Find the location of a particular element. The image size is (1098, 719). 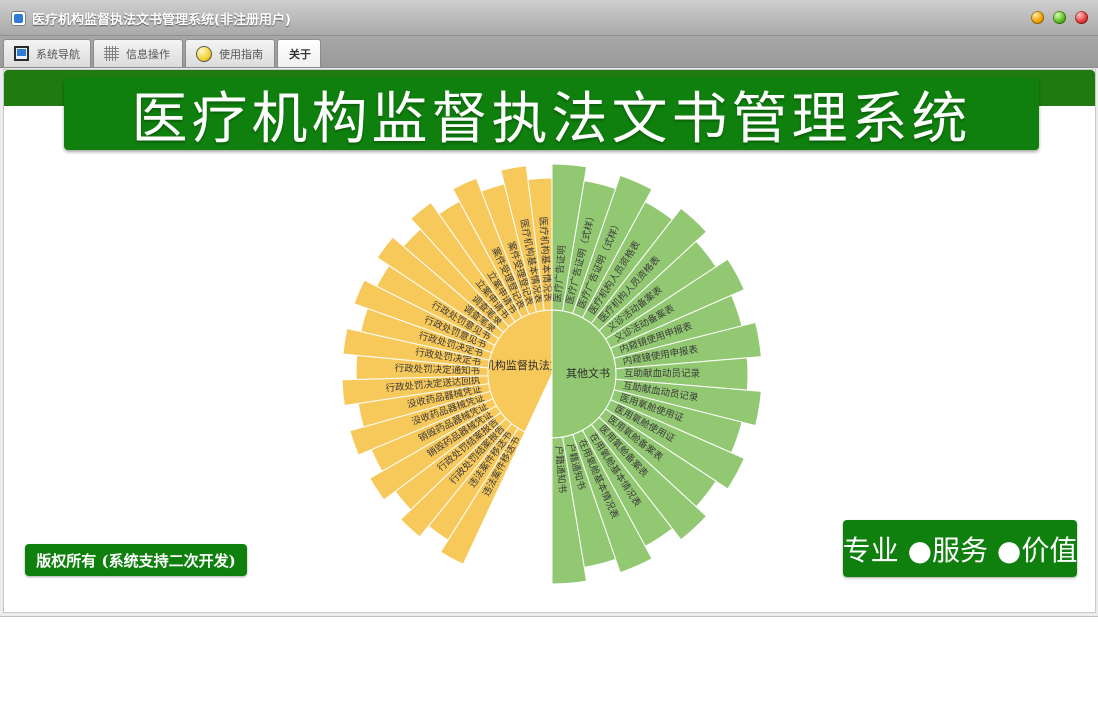

sunburst-group-label: 其他文书 is located at coordinates (588, 373).